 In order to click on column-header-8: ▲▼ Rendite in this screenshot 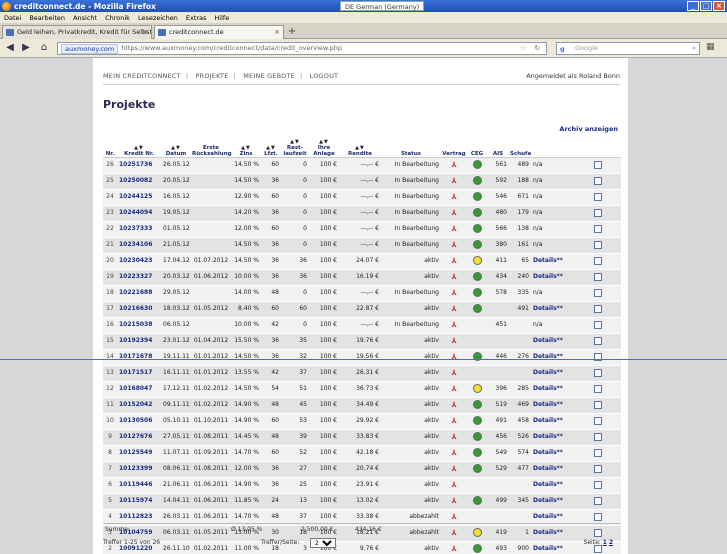, I will do `click(360, 146)`.